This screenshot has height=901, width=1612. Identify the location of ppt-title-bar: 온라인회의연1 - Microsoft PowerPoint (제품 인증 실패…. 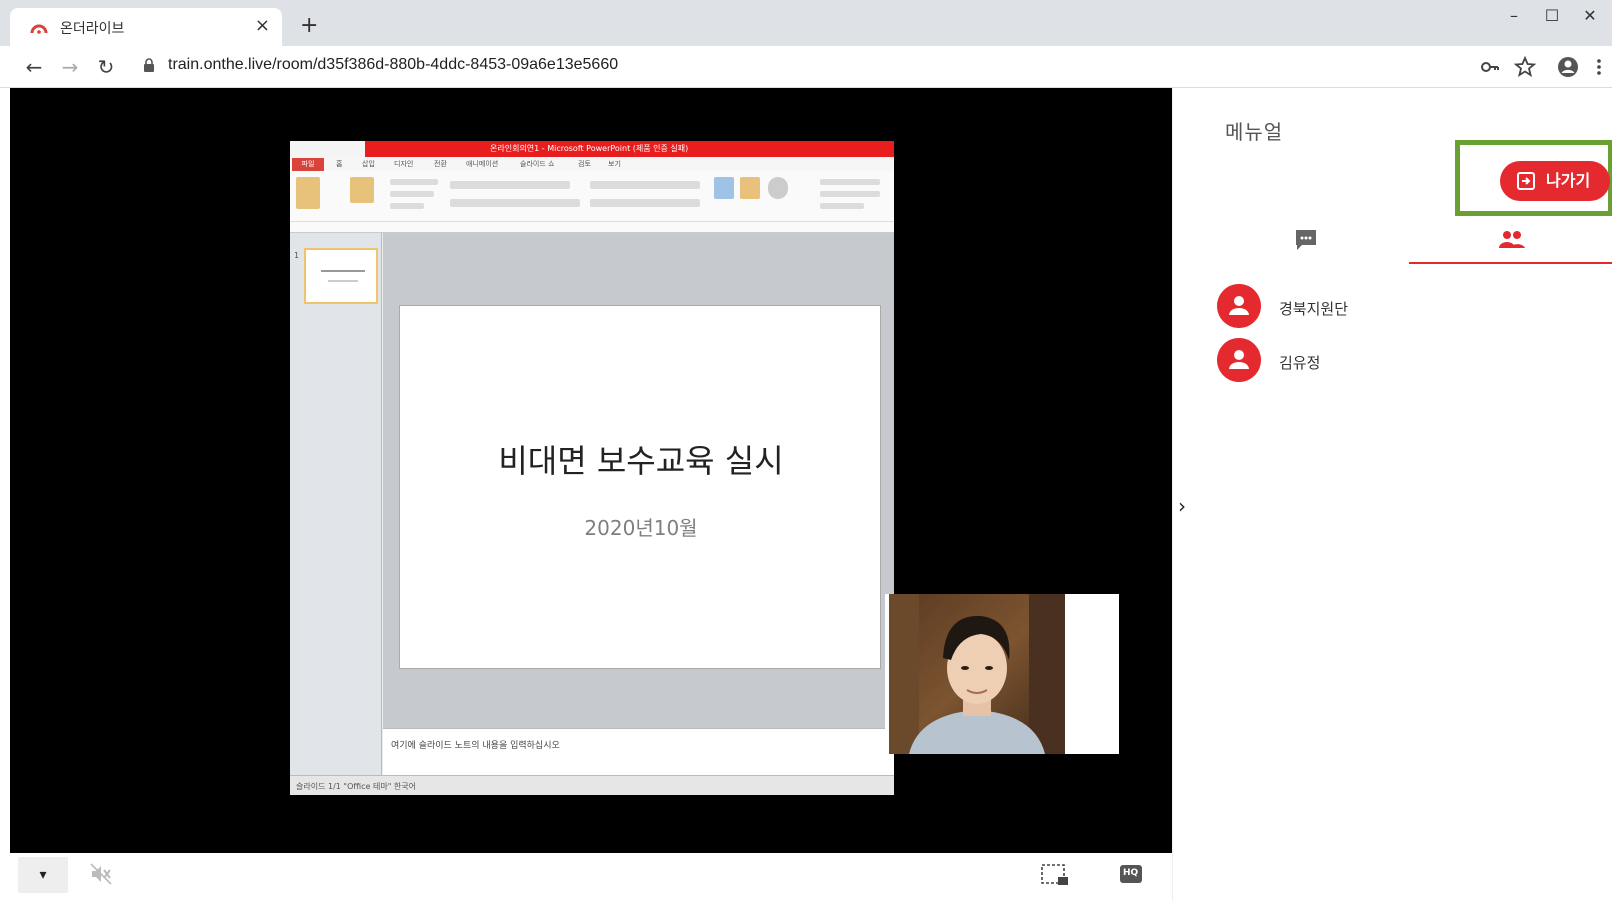
(592, 149).